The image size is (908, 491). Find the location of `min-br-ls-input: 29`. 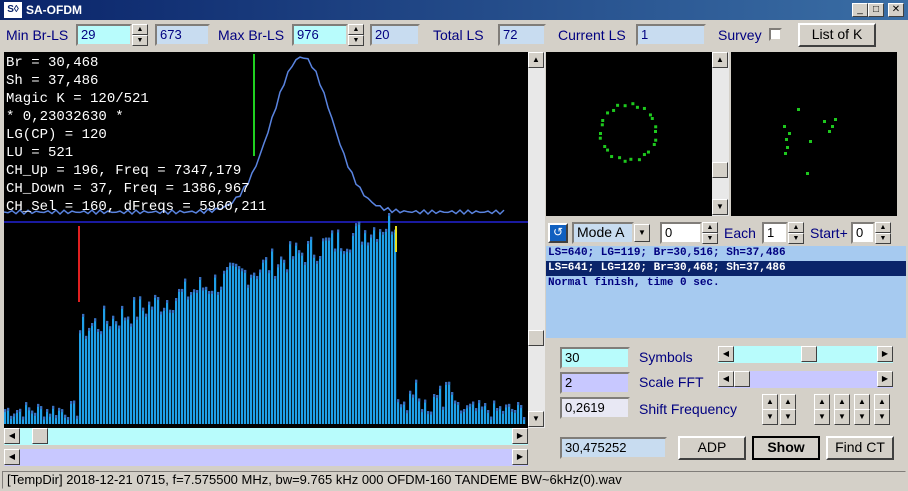

min-br-ls-input: 29 is located at coordinates (104, 35).